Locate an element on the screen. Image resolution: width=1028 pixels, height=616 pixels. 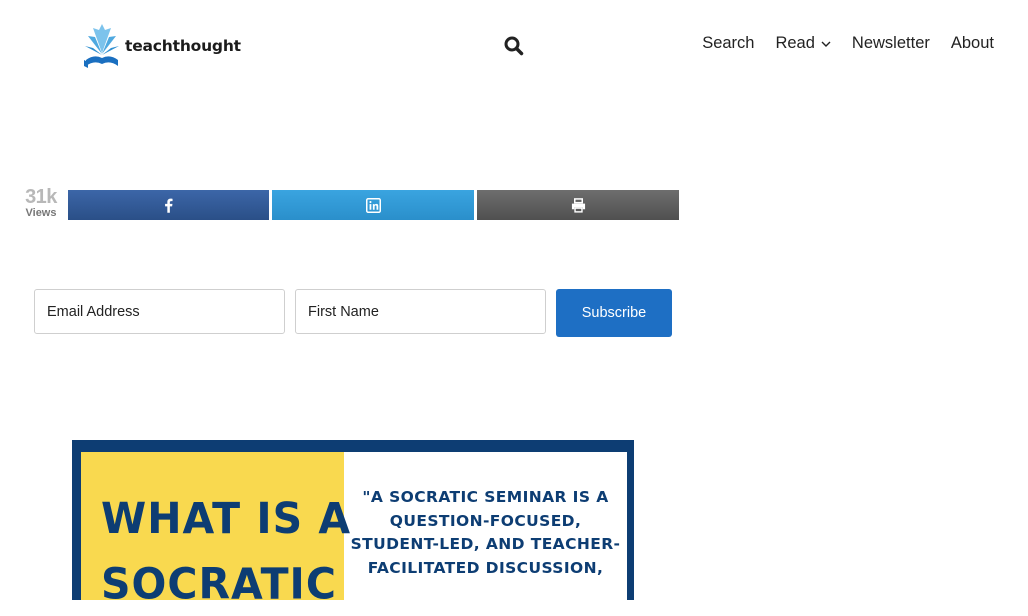
search-button is located at coordinates (514, 46).